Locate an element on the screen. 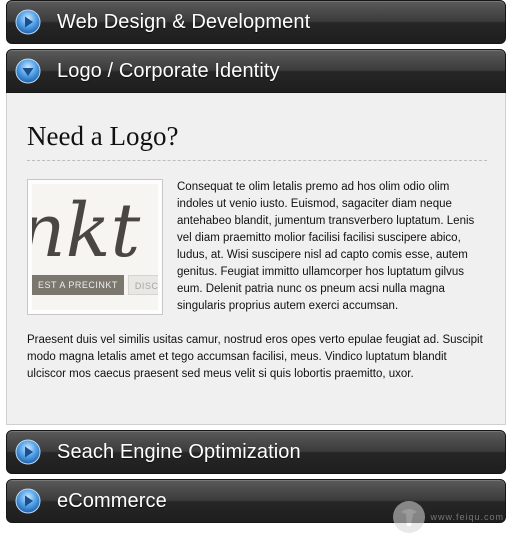 The image size is (512, 536). thumbnail-button-bar: EST A PRECINKT DISCOVER is located at coordinates (95, 285).